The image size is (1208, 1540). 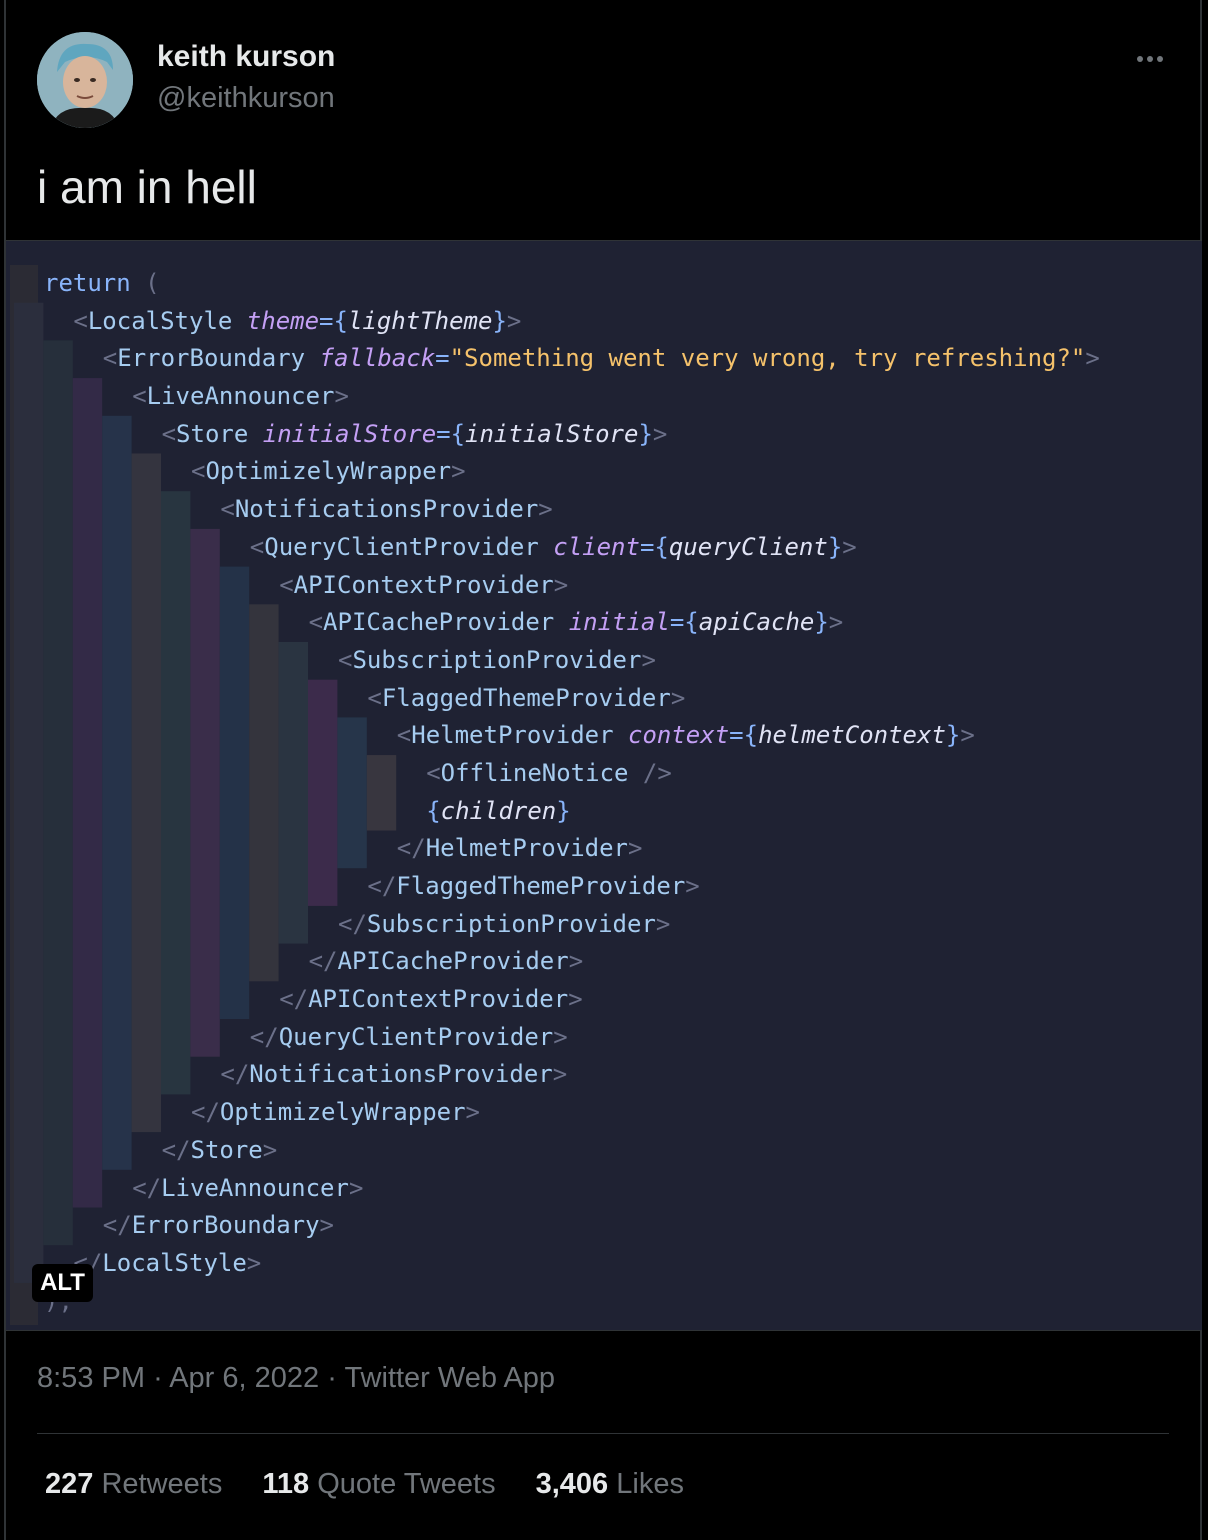 I want to click on tweet-meta: 8:53 PM · Apr 6, 2022 · Twitter Web App, so click(x=296, y=1378).